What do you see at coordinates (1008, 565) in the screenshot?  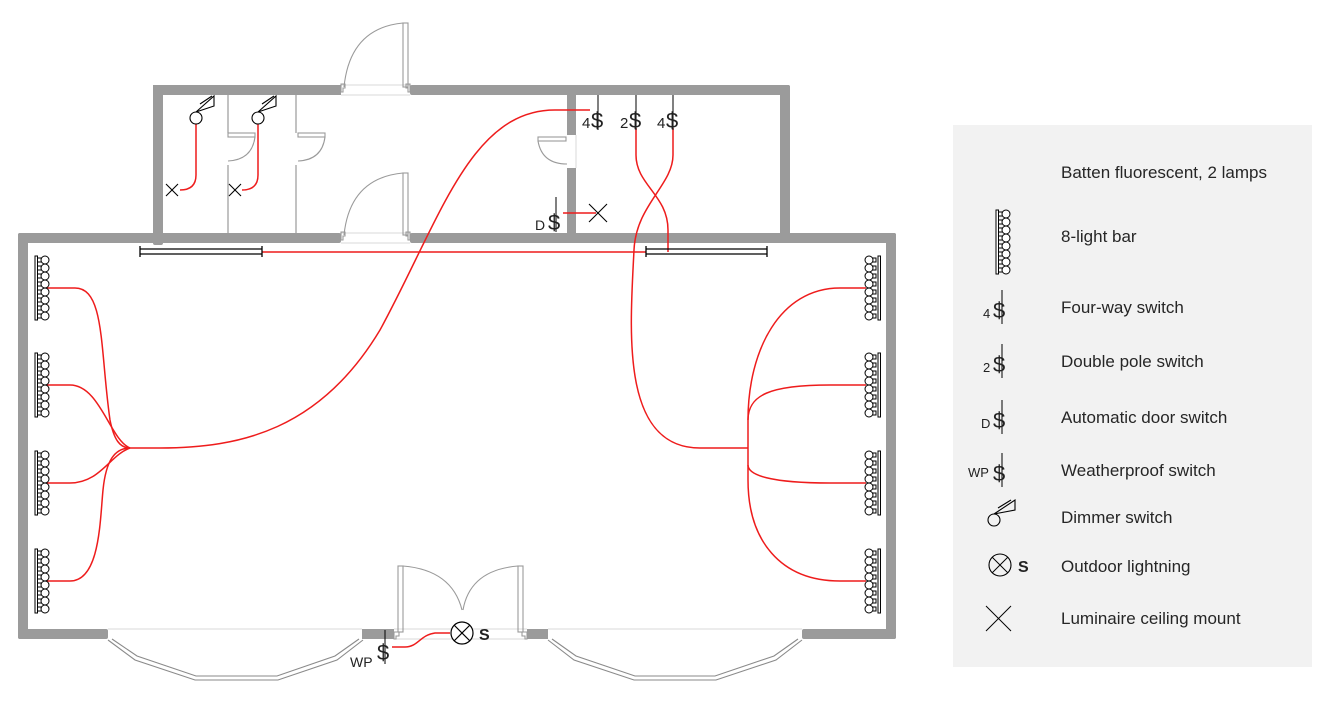 I see `outdoor-lighting-icon: S` at bounding box center [1008, 565].